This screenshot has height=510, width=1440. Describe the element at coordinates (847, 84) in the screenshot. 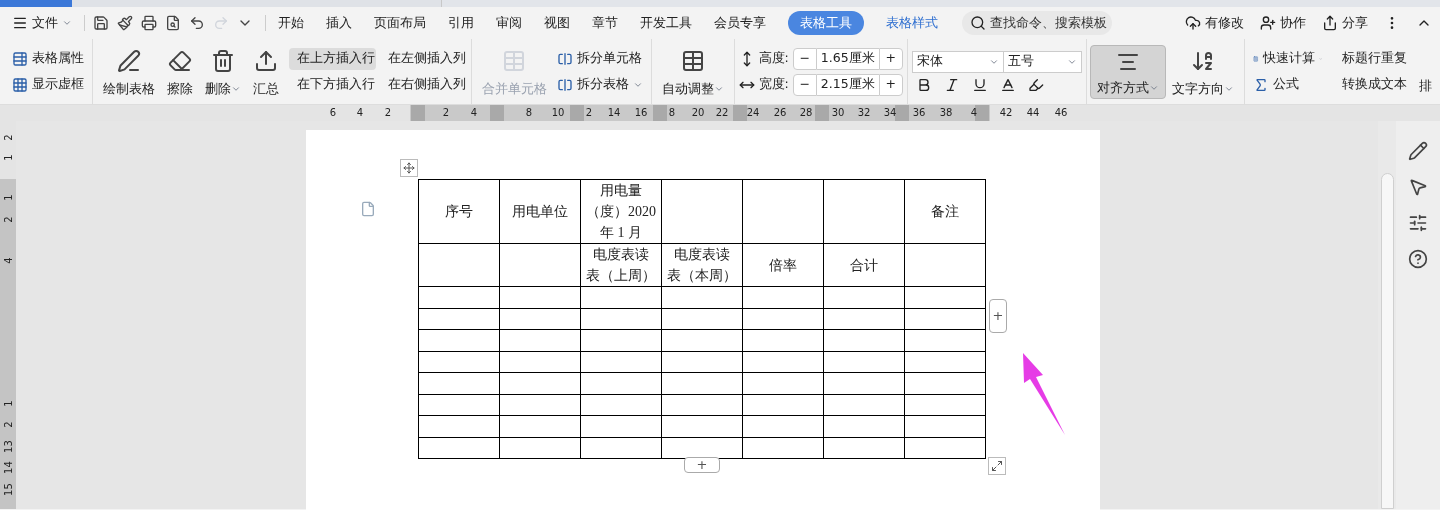

I see `size-field: 2.15厘米` at that location.